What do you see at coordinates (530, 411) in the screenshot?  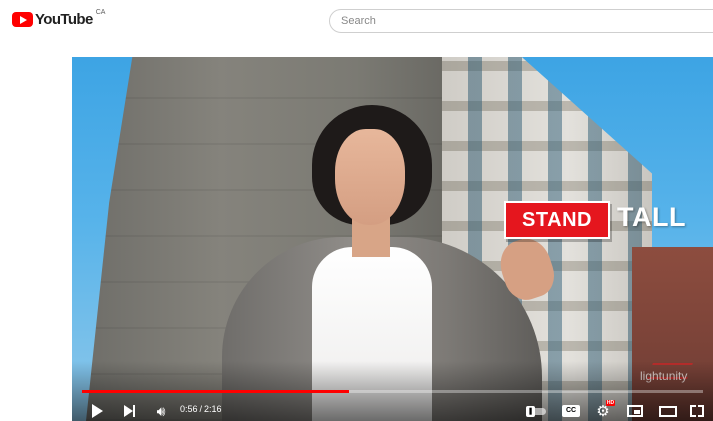 I see `pause-icon: ❚` at bounding box center [530, 411].